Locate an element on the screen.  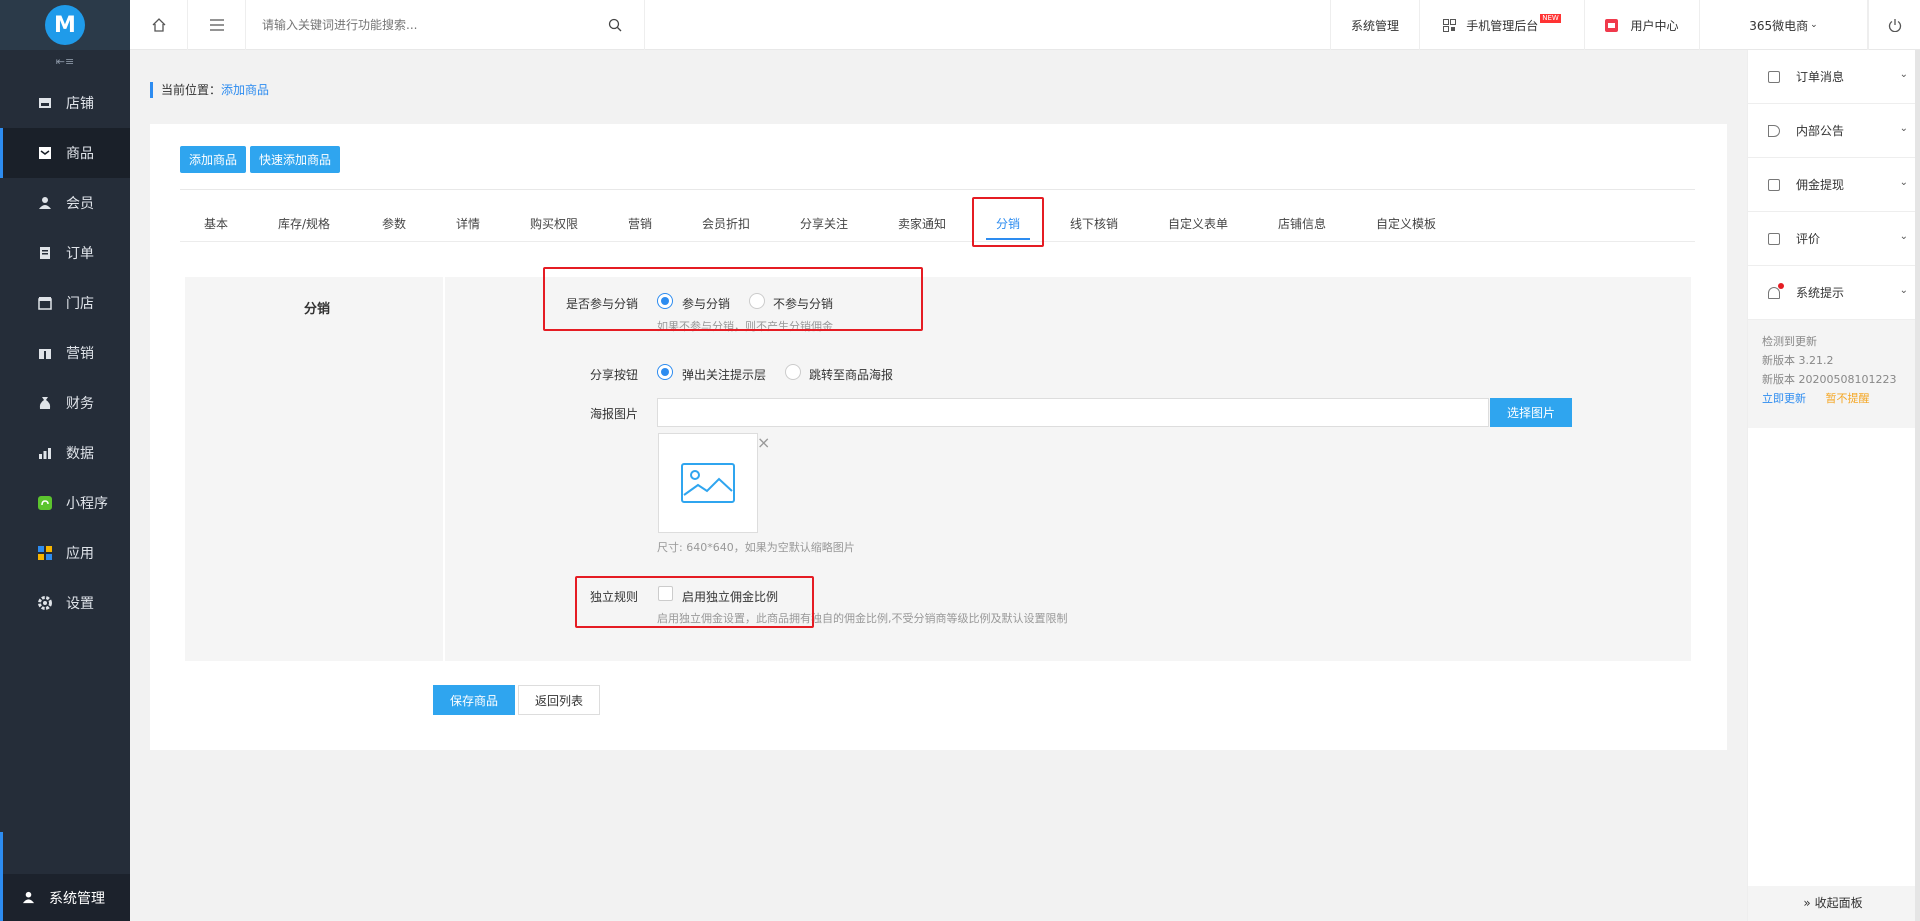
tab-purchase-permission: 购买权限 is located at coordinates (554, 223).